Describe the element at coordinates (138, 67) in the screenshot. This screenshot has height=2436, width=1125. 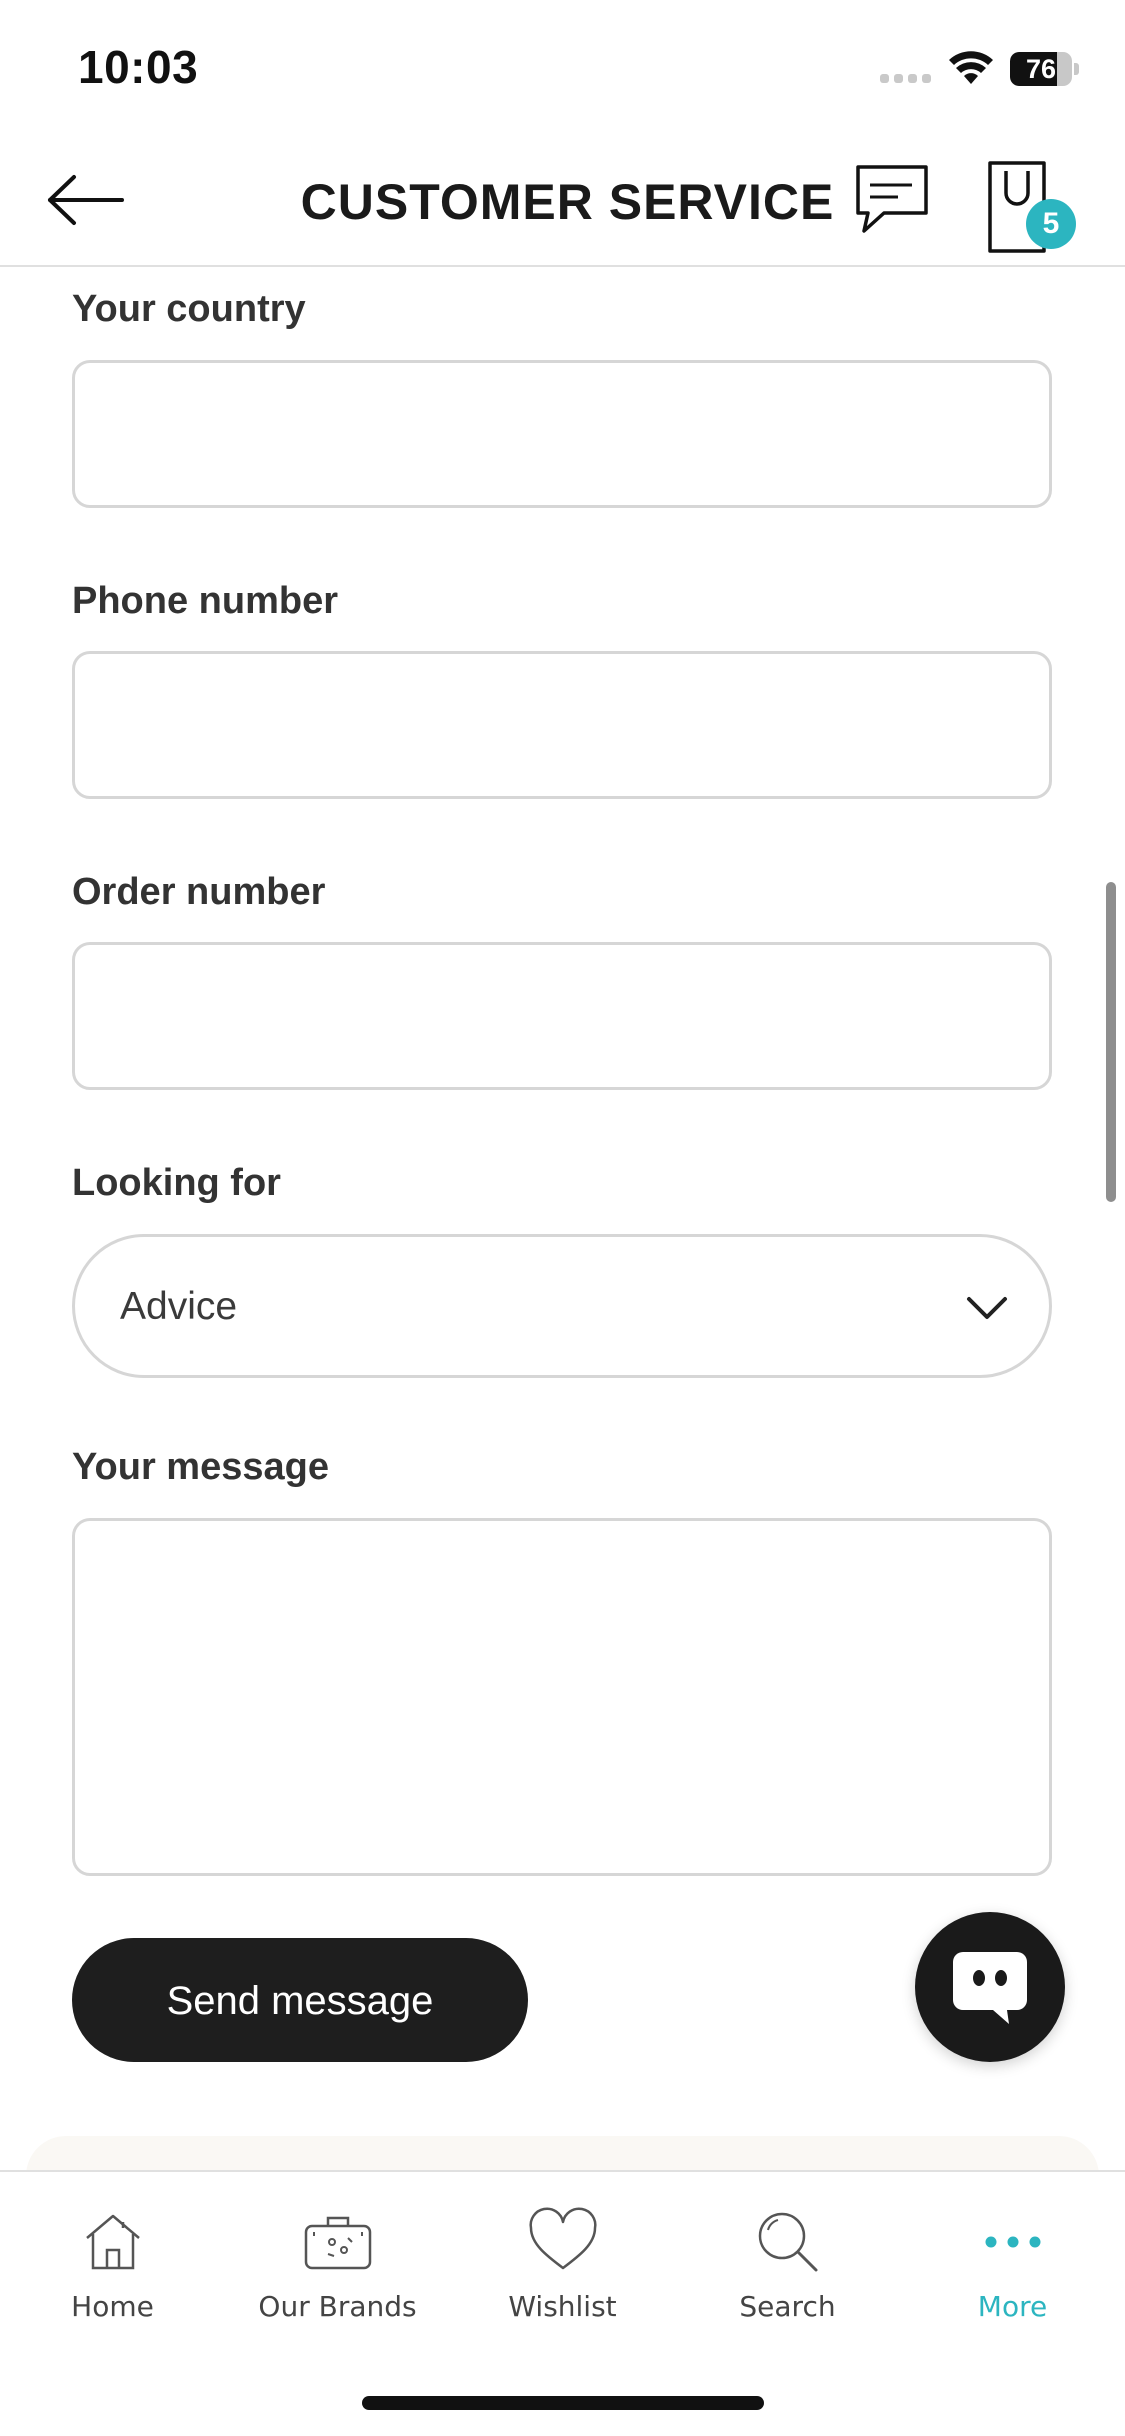
I see `status-time: 10:03` at that location.